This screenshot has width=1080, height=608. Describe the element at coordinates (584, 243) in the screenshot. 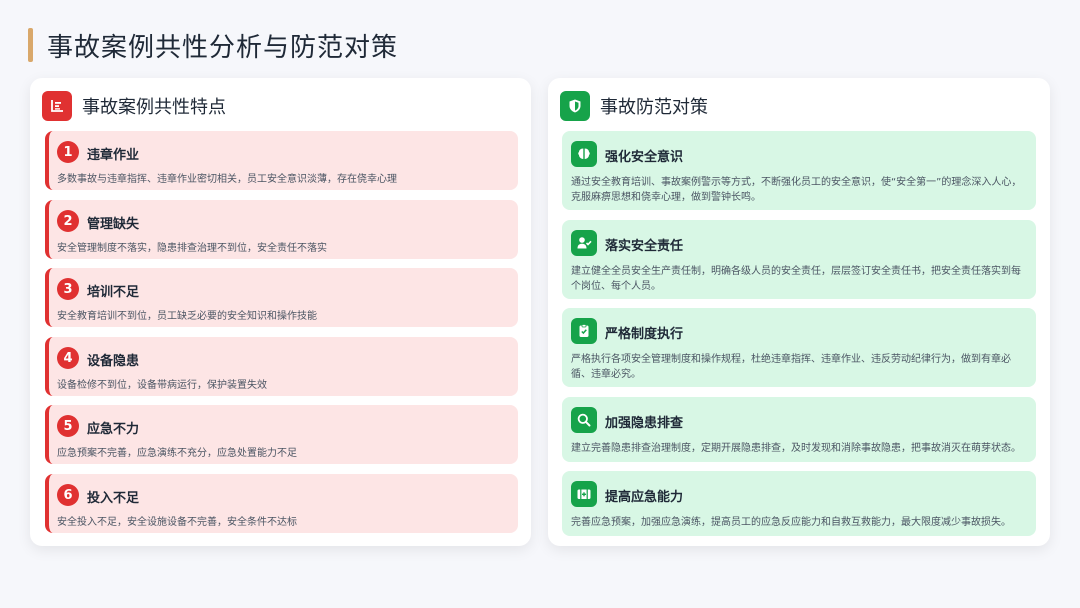

I see `user-check-icon` at that location.